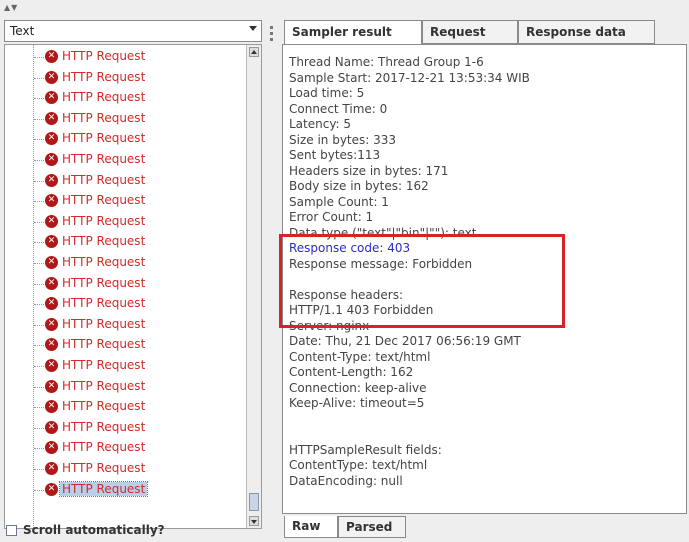 This screenshot has height=542, width=689. I want to click on result-line: Date: Thu, 21 Dec 2017 06:56:19 GMT, so click(405, 341).